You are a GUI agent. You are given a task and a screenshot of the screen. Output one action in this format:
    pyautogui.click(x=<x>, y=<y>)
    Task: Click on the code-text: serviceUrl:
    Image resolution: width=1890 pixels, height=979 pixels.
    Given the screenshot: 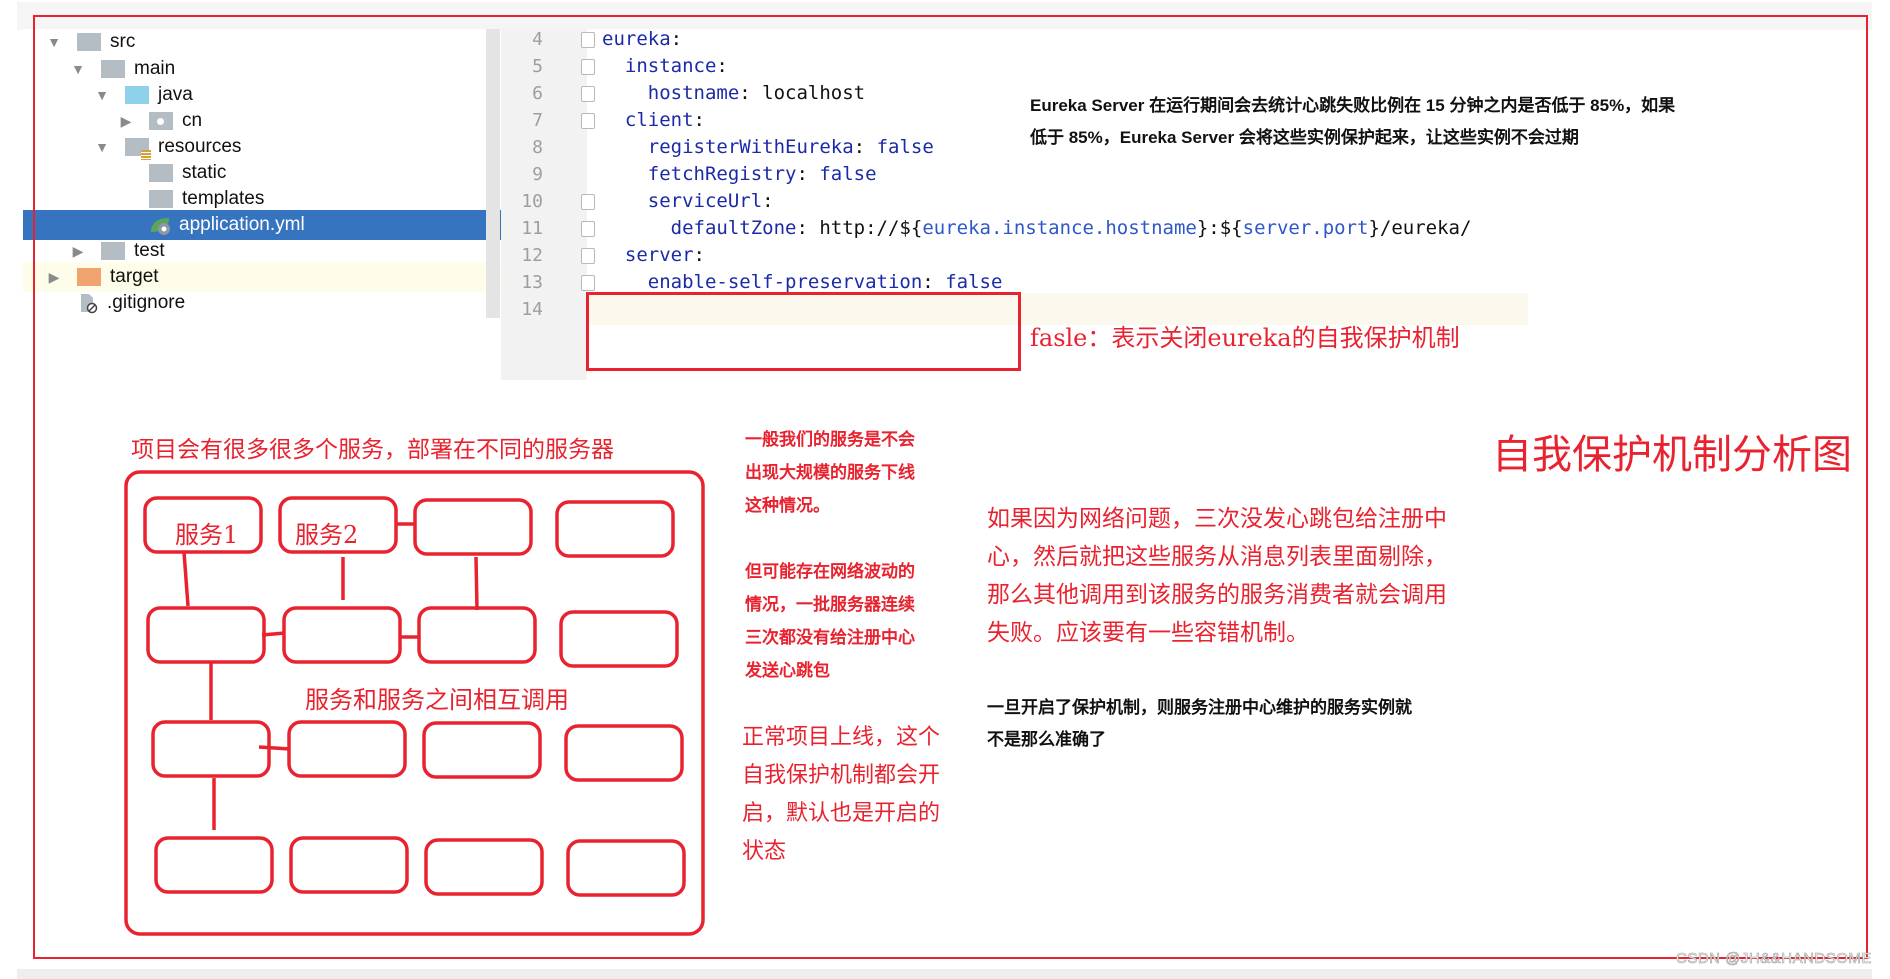 What is the action you would take?
    pyautogui.click(x=688, y=201)
    